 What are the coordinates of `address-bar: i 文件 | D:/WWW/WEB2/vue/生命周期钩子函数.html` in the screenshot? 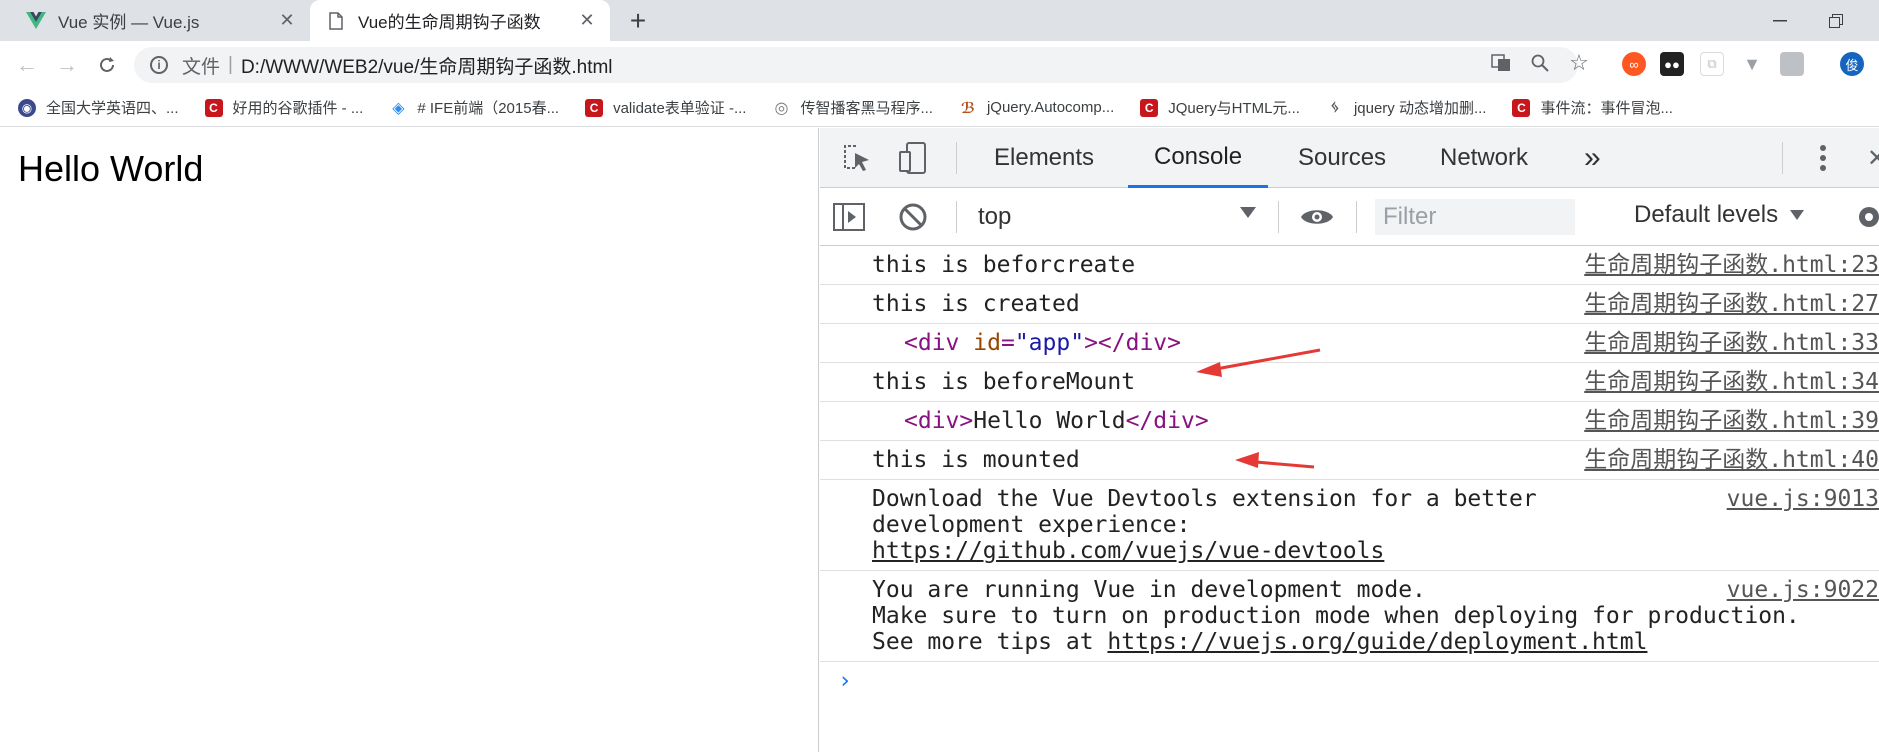 It's located at (856, 65).